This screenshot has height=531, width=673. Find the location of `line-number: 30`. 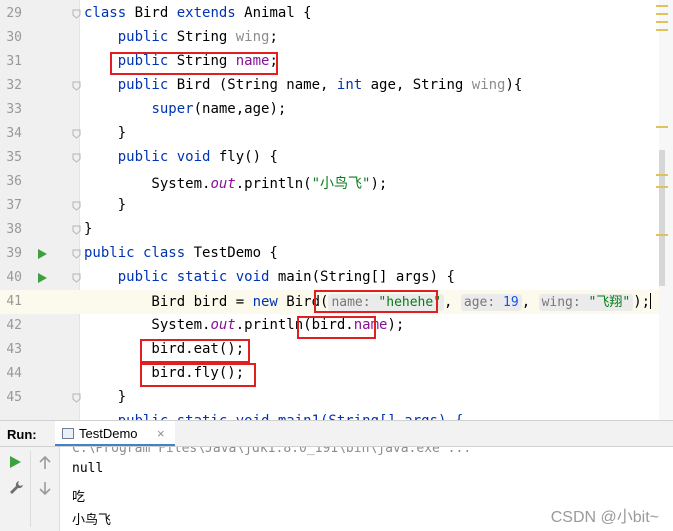

line-number: 30 is located at coordinates (14, 37).